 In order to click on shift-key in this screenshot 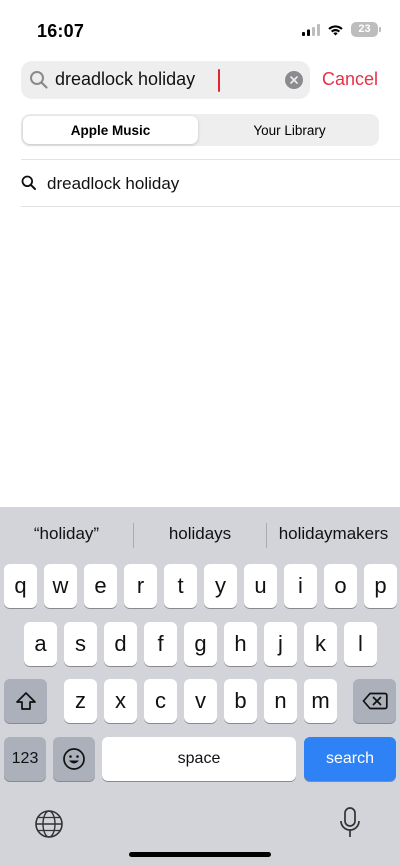, I will do `click(25, 701)`.